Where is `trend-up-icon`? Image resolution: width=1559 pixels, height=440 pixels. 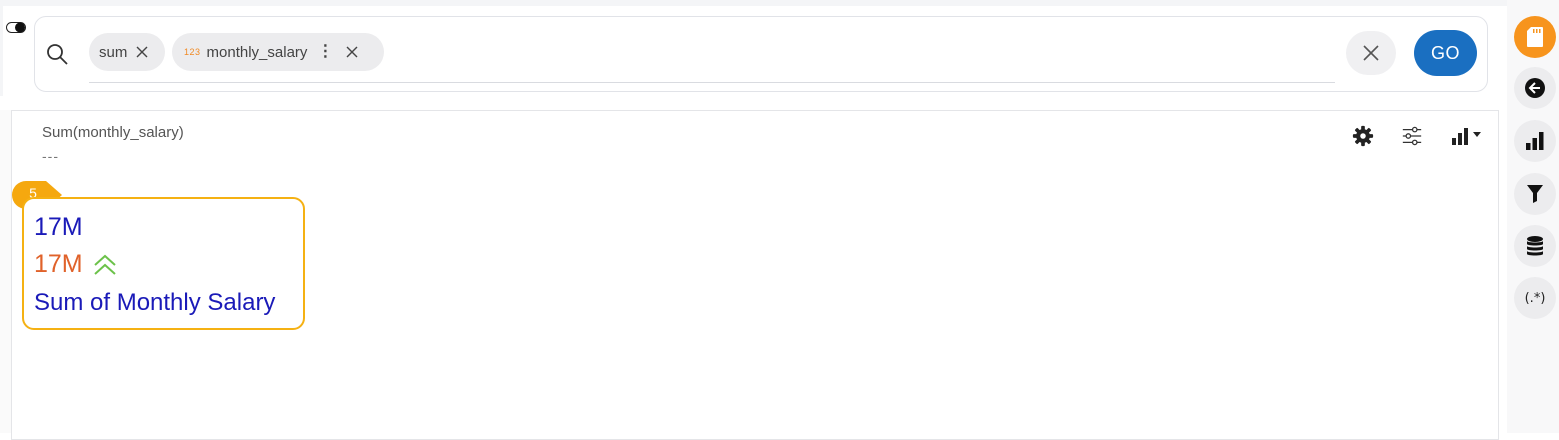
trend-up-icon is located at coordinates (104, 264).